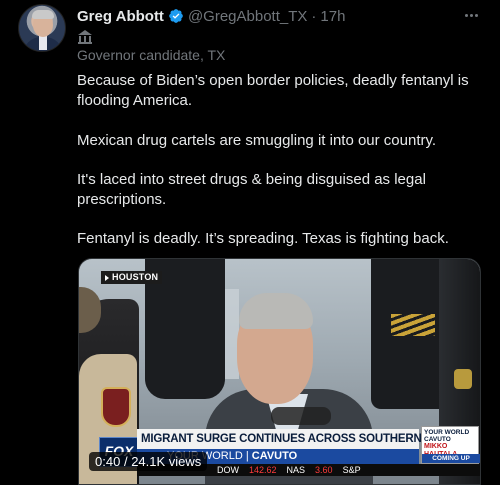  What do you see at coordinates (332, 16) in the screenshot?
I see `tweet-timestamp: 17h` at bounding box center [332, 16].